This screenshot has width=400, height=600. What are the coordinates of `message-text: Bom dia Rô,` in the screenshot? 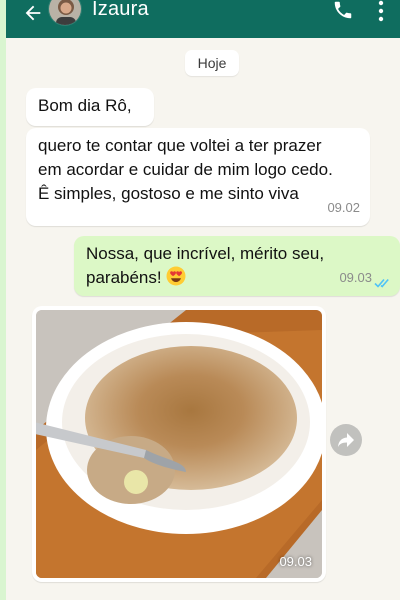 It's located at (85, 105).